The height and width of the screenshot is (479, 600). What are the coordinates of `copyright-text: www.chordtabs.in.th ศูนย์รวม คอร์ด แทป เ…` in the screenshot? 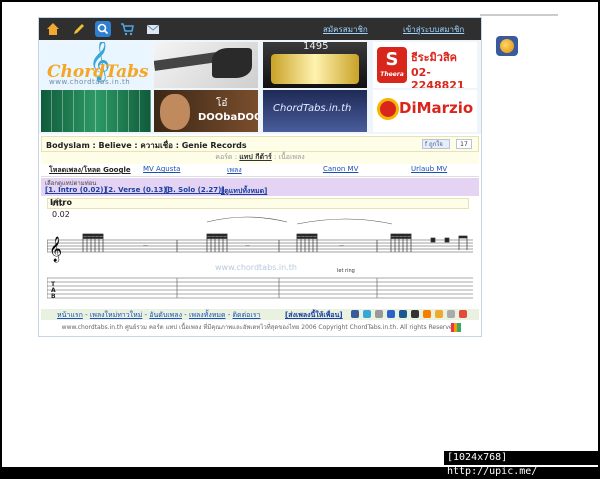 It's located at (260, 327).